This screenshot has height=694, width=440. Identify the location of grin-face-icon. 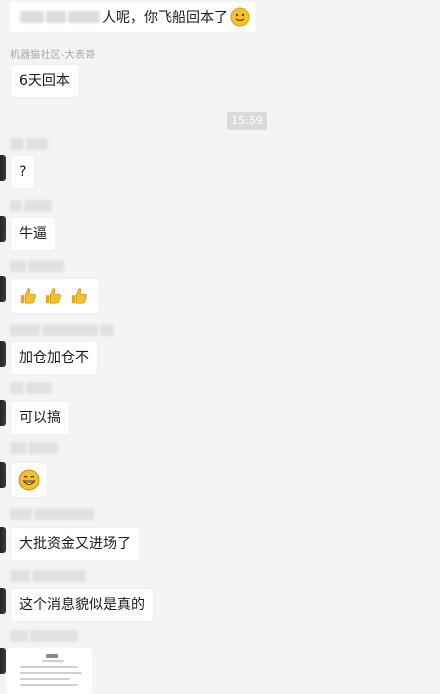
(29, 480).